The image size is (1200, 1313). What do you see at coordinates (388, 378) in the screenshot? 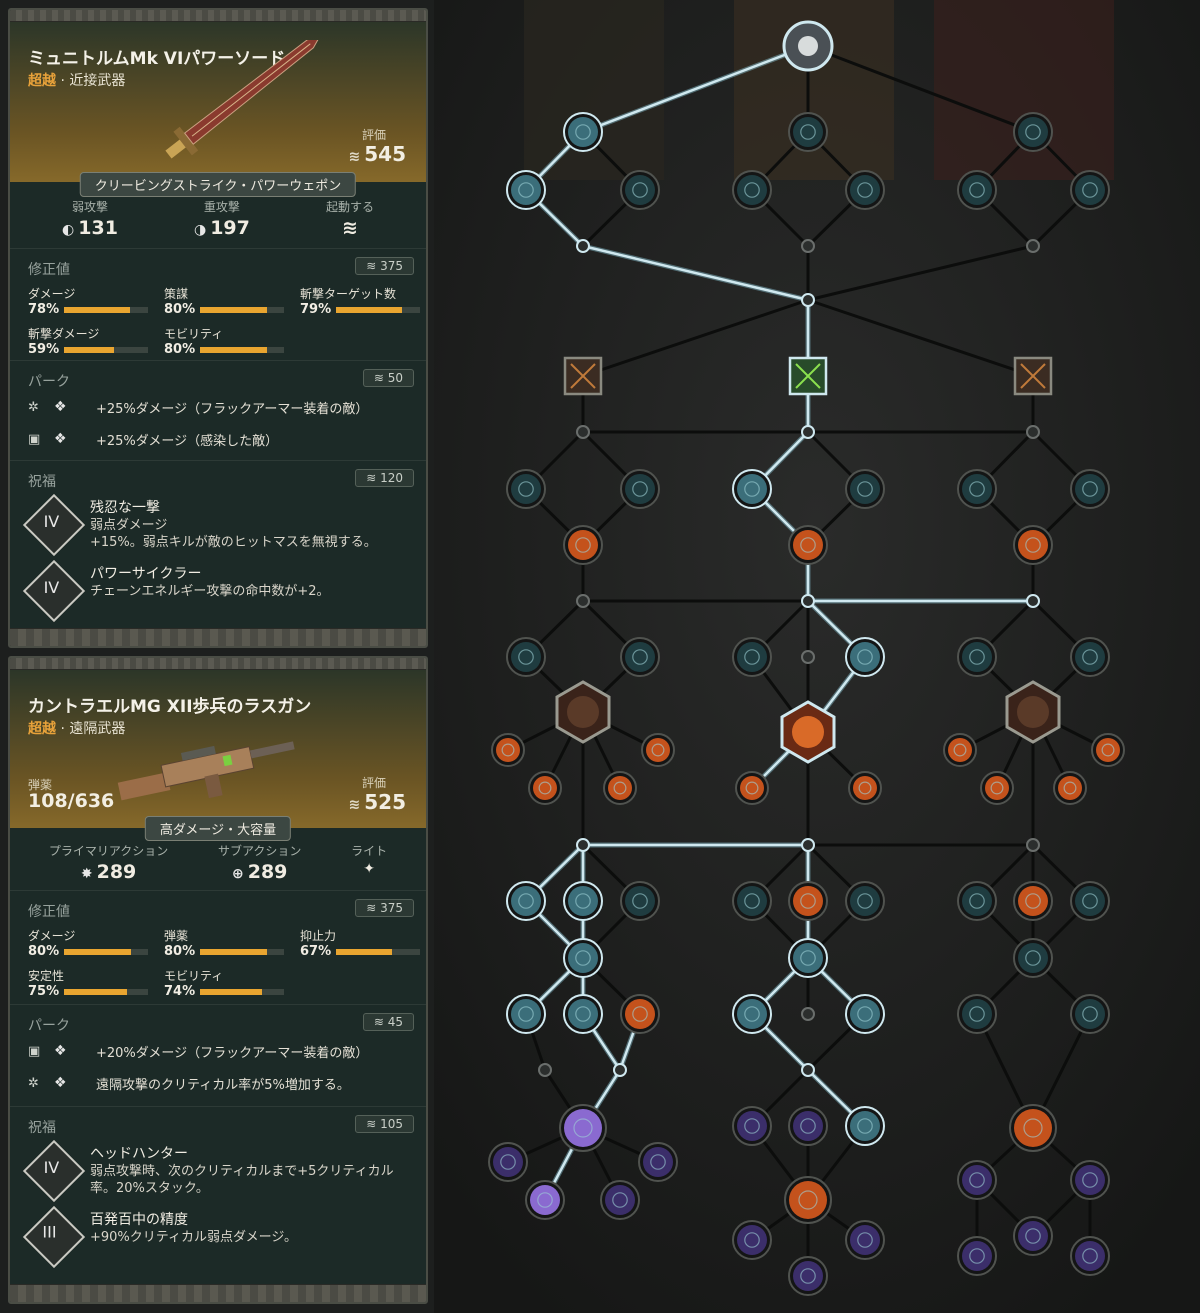
I see `section-badge: ≋ 50` at bounding box center [388, 378].